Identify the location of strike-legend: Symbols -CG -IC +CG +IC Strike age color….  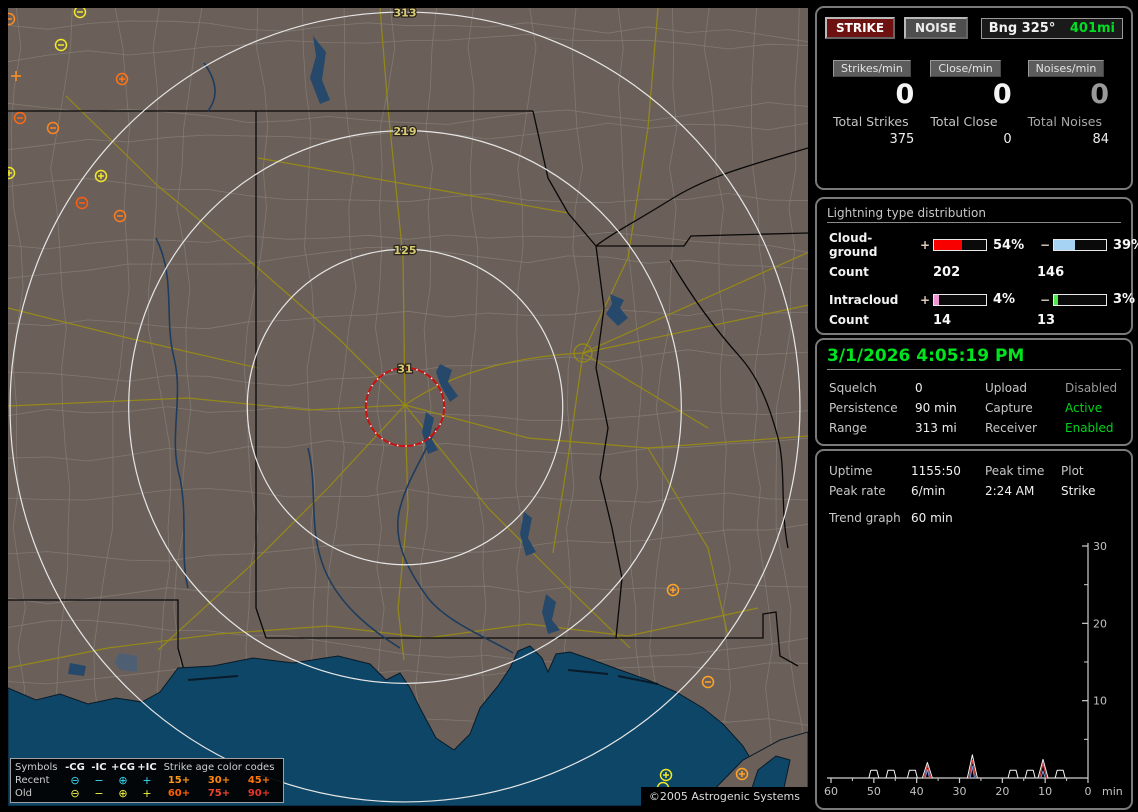
(147, 780).